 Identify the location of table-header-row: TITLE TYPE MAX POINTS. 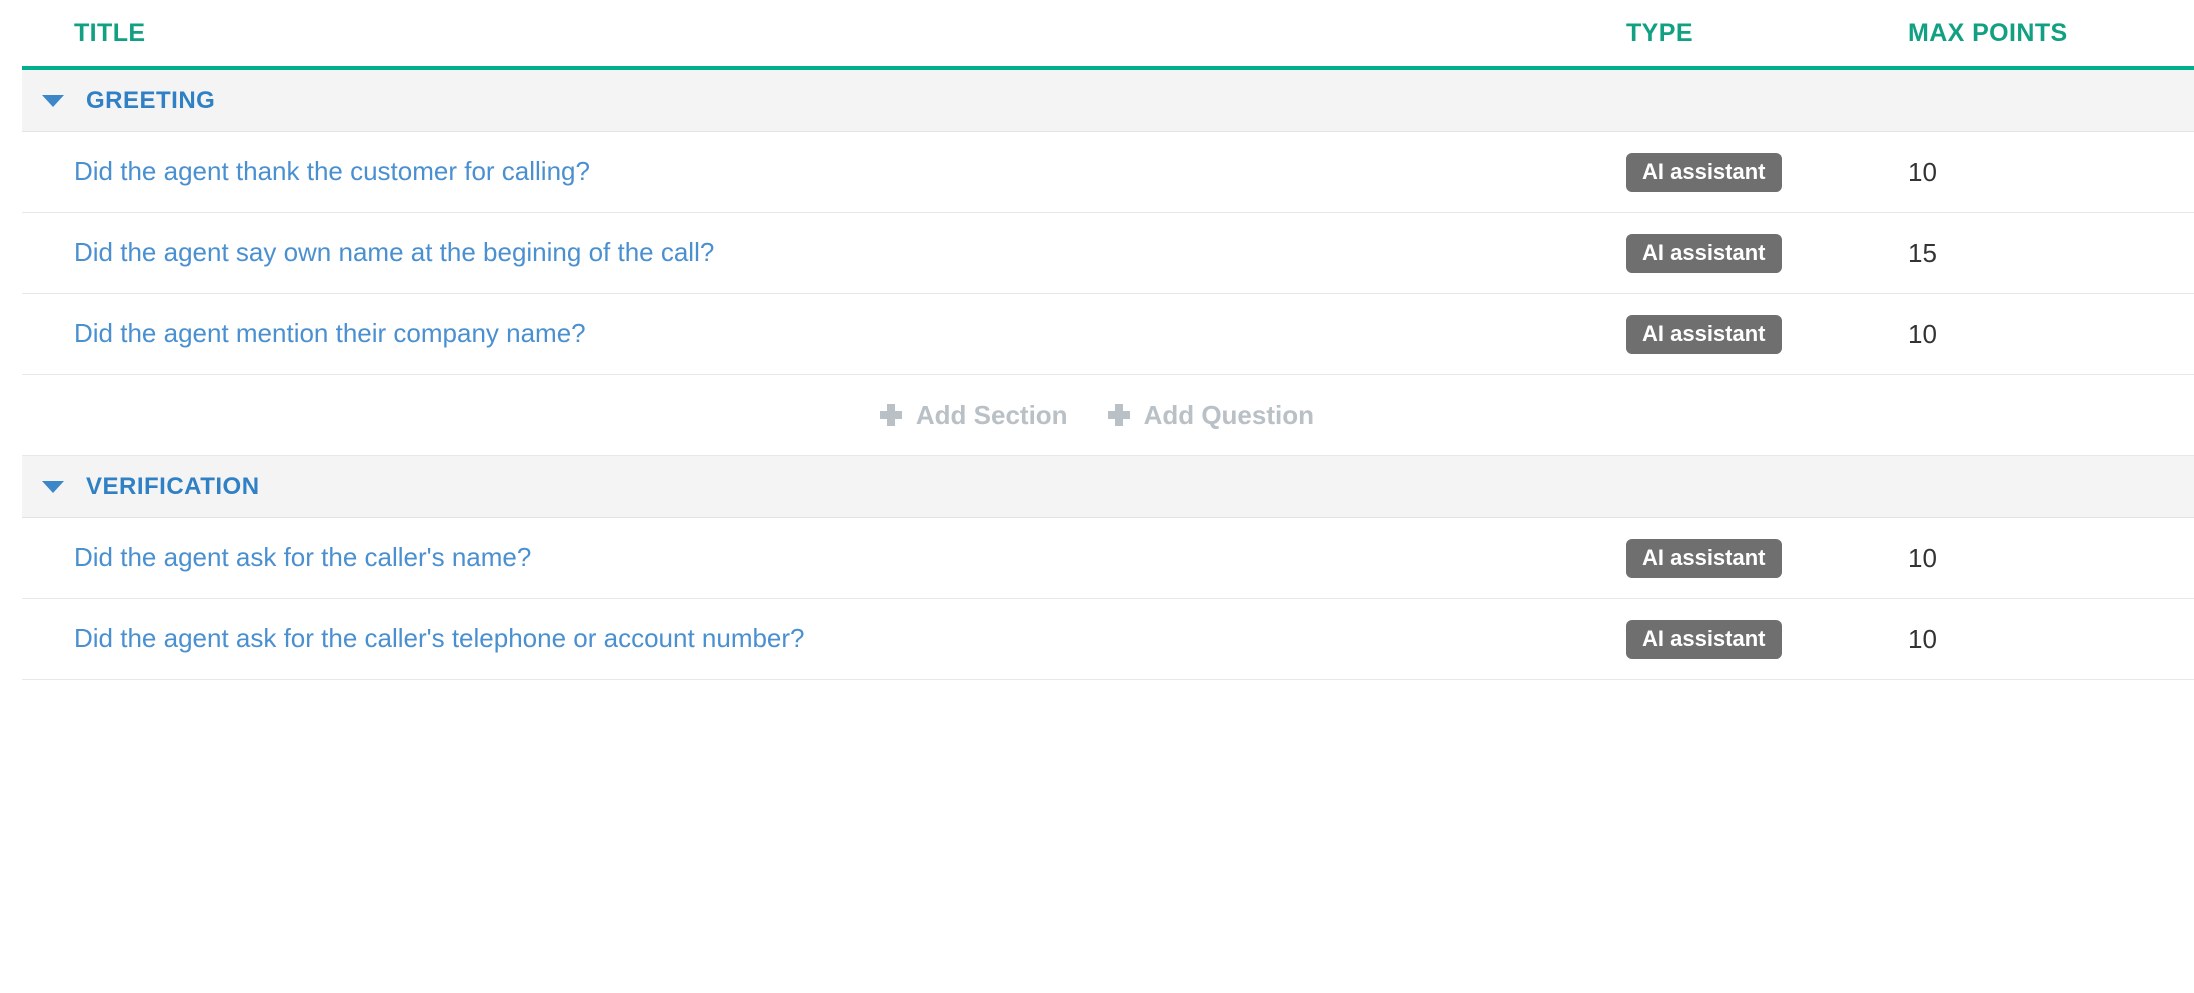
(1108, 35).